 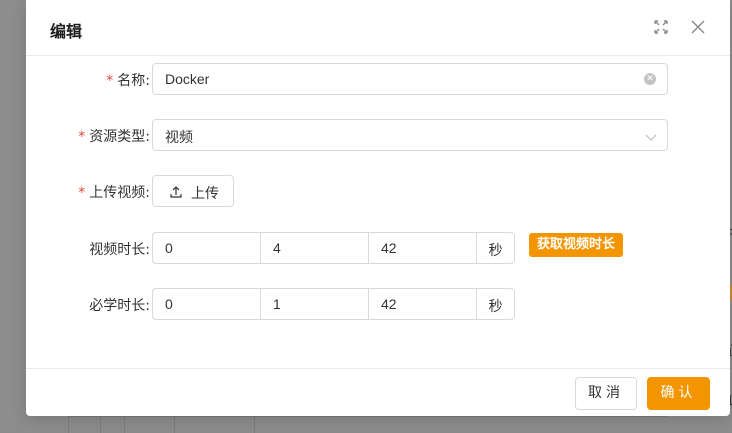 What do you see at coordinates (410, 79) in the screenshot?
I see `name-input: Docker ✕` at bounding box center [410, 79].